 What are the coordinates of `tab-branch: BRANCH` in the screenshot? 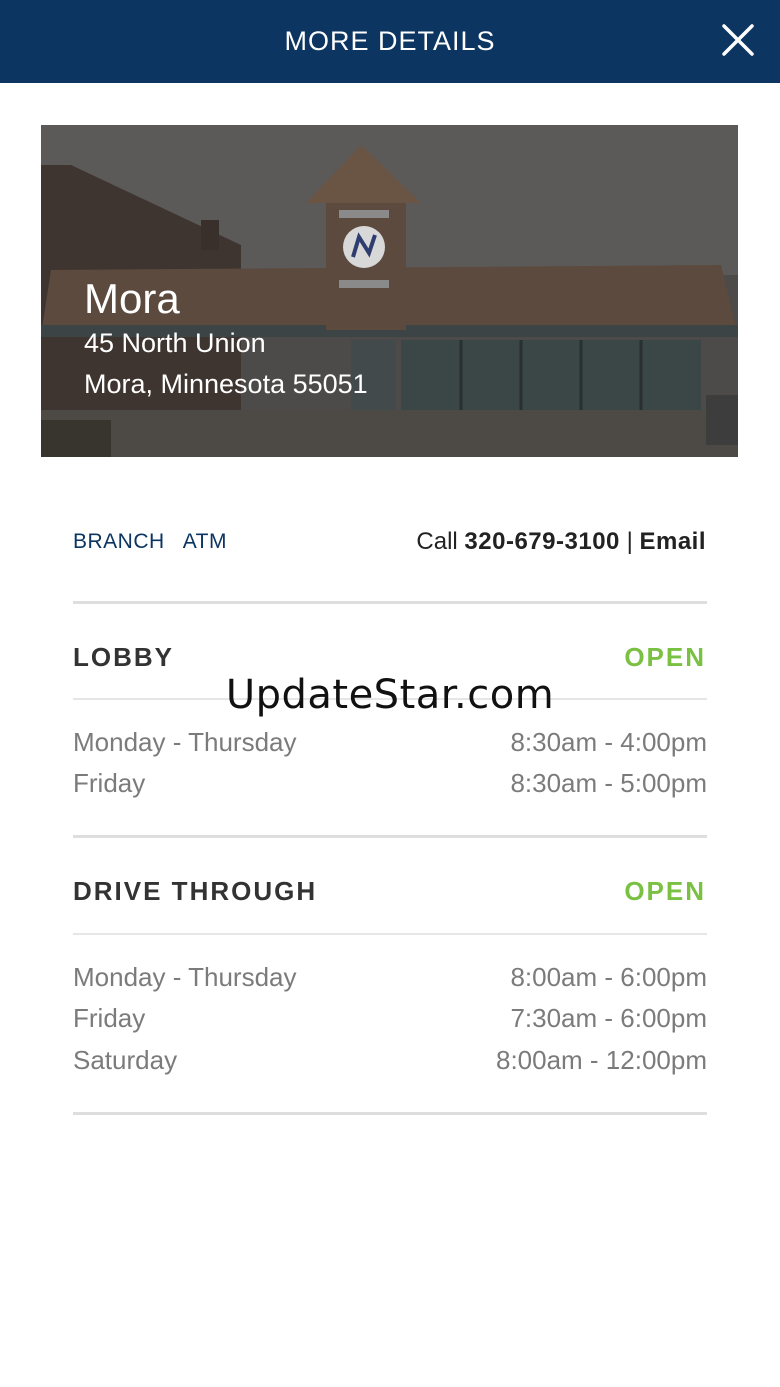 It's located at (119, 541).